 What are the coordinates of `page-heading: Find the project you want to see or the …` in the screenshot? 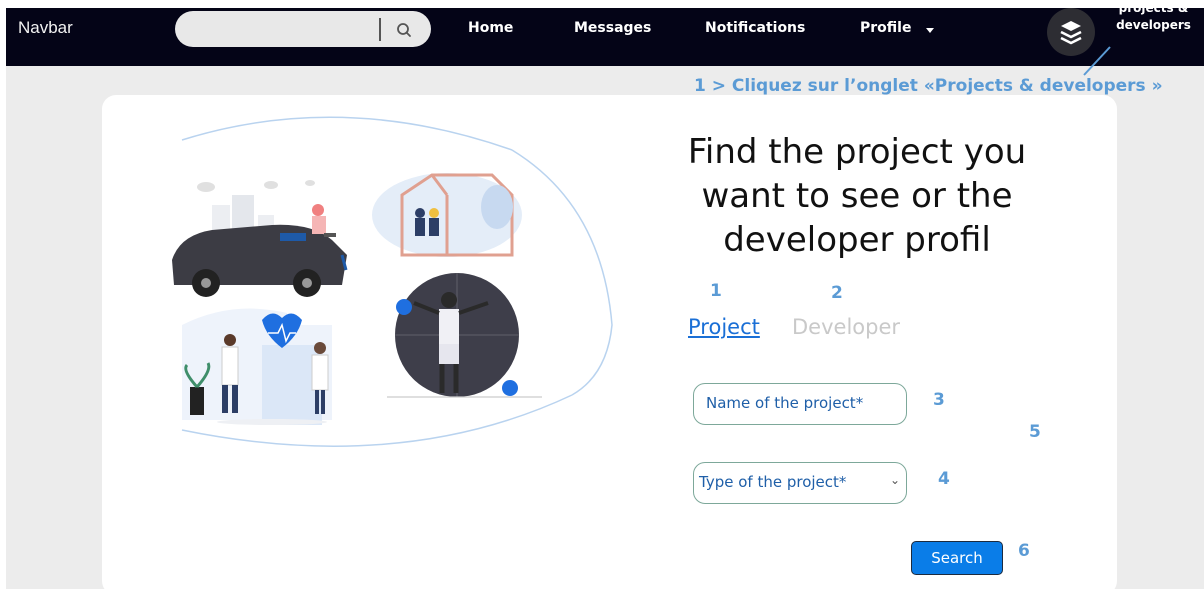 It's located at (857, 196).